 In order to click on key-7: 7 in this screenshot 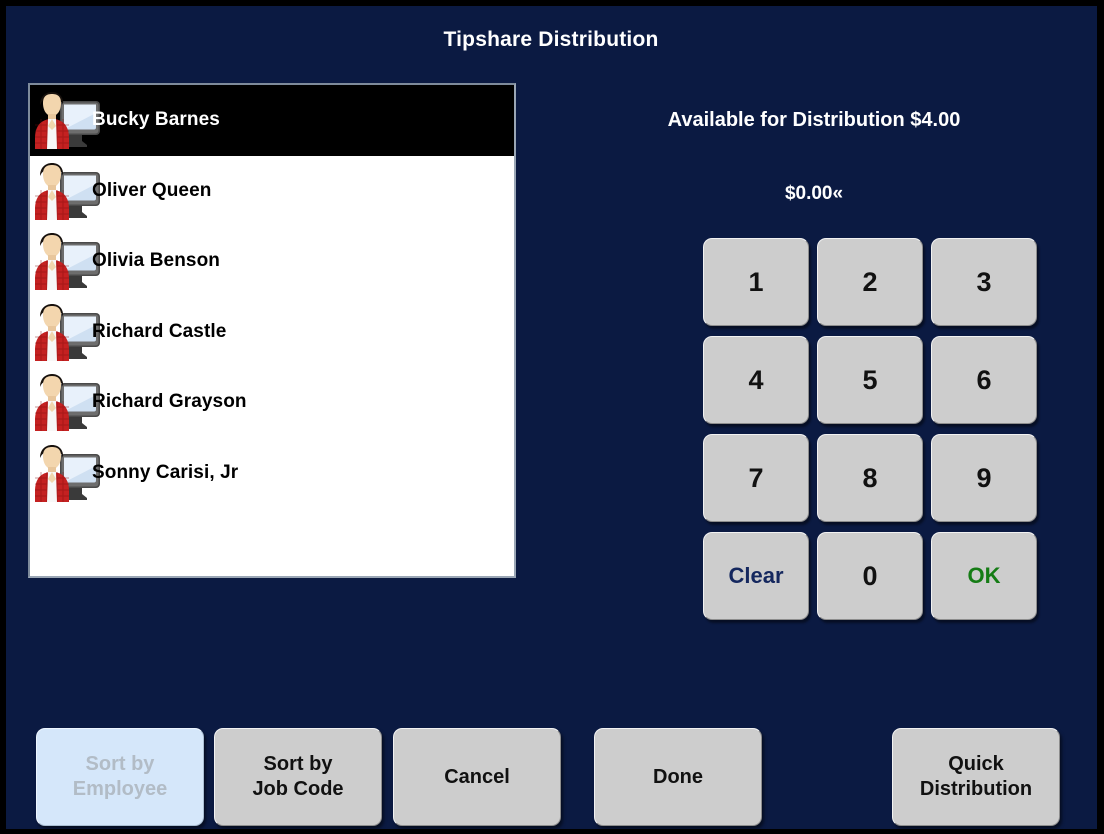, I will do `click(756, 478)`.